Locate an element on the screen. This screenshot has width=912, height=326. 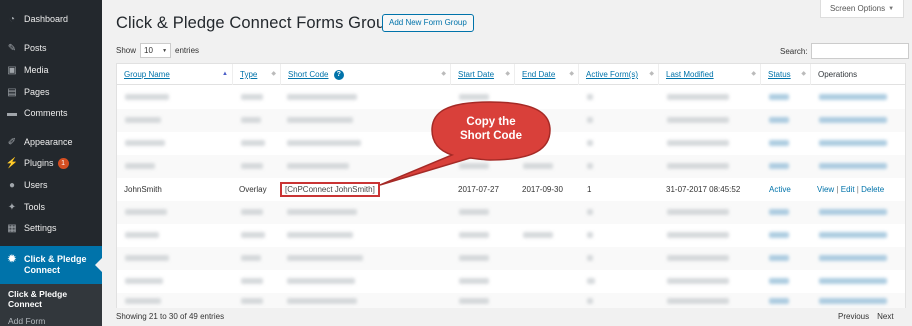
callout-text-line-1: Copy the is located at coordinates (490, 122).